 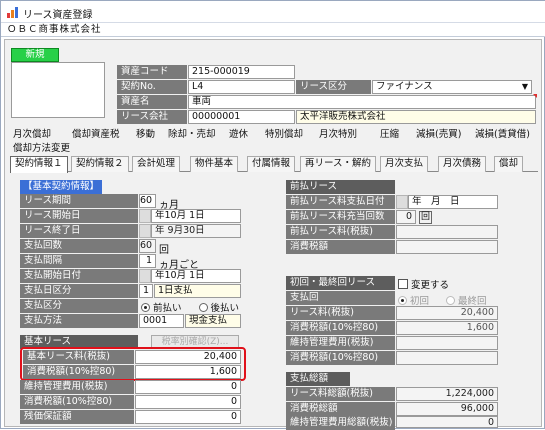 What do you see at coordinates (147, 201) in the screenshot?
I see `lease-period-field: 60` at bounding box center [147, 201].